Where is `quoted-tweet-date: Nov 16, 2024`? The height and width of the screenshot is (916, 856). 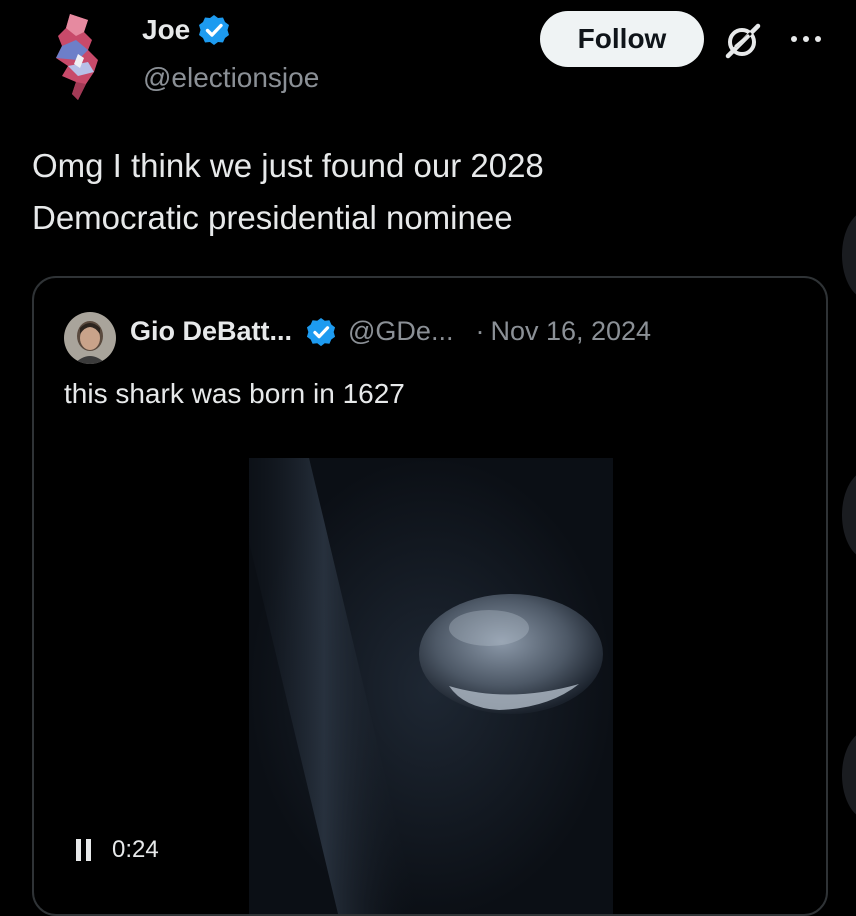
quoted-tweet-date: Nov 16, 2024 is located at coordinates (570, 331).